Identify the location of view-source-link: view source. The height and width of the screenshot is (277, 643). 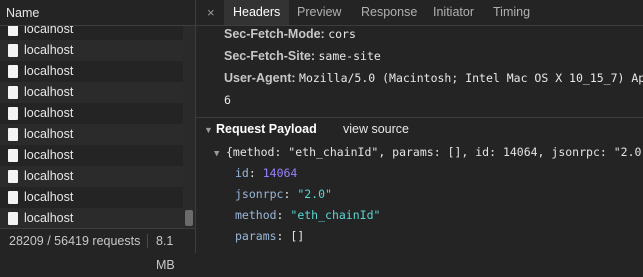
(376, 129).